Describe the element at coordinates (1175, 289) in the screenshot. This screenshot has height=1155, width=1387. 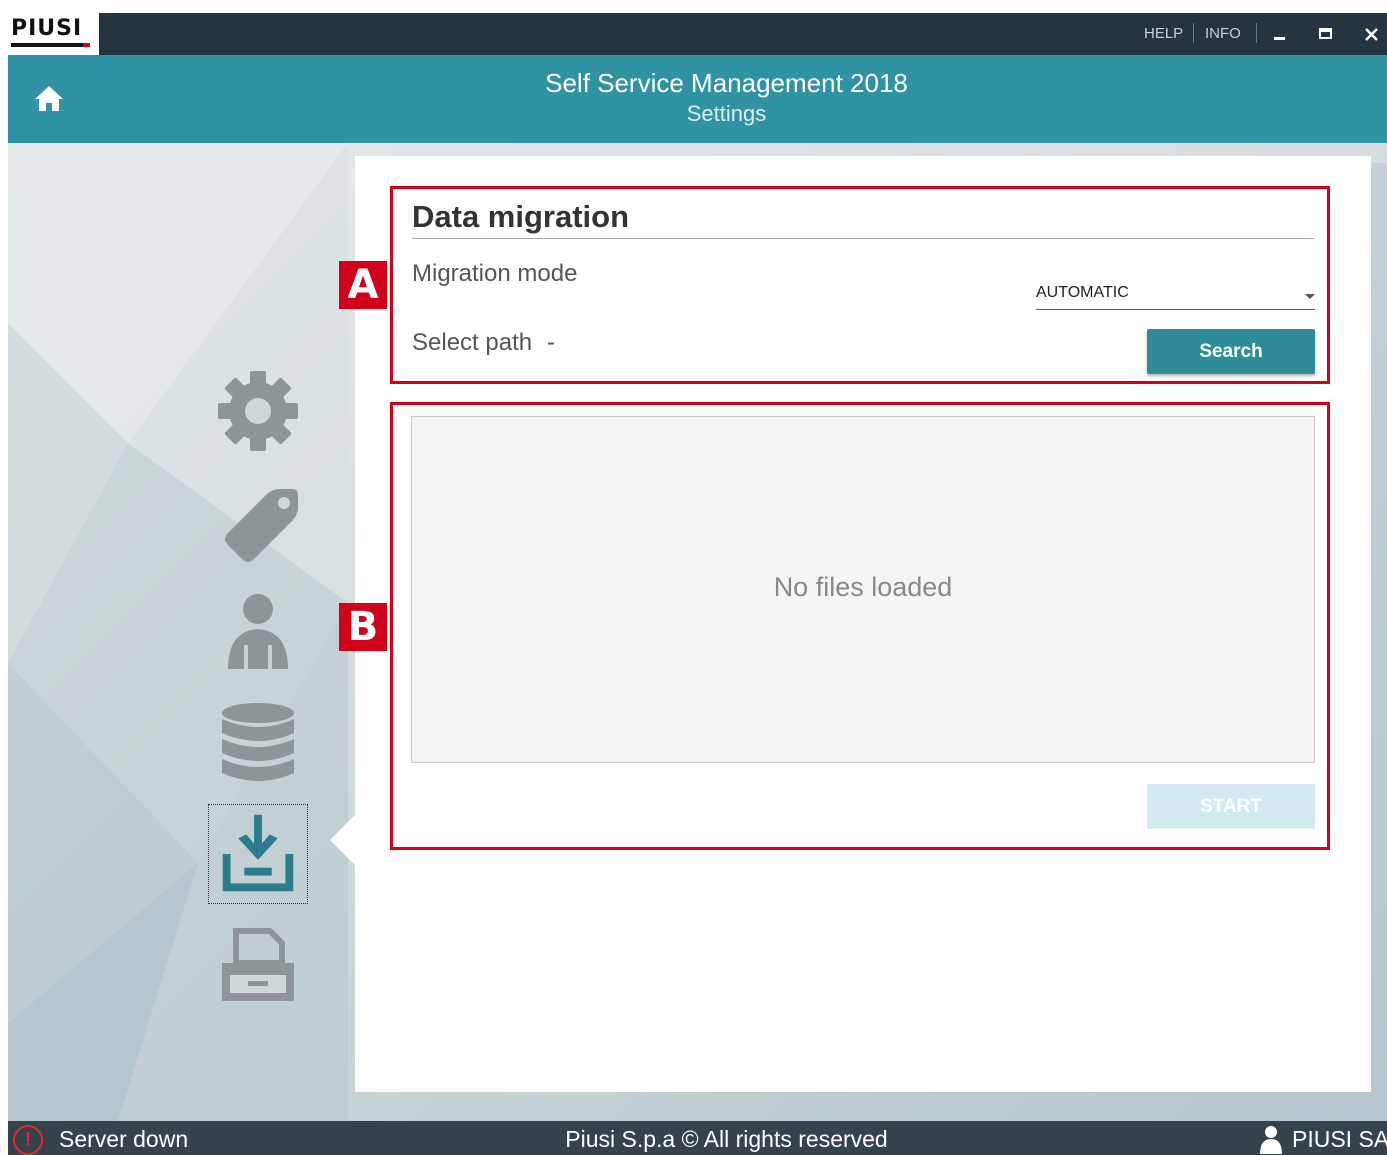
I see `migration-mode-select: AUTOMATIC` at that location.